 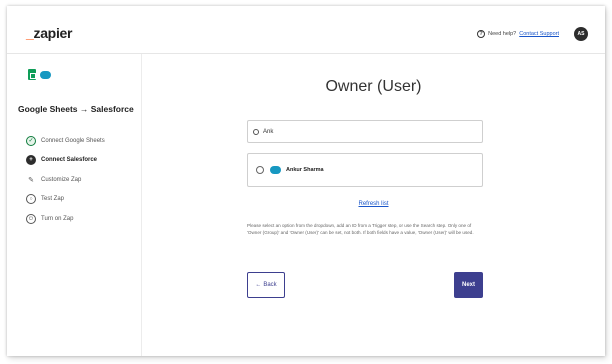 I want to click on step-turn-on-zap: ⏻ Turn on Zap, so click(x=65, y=219).